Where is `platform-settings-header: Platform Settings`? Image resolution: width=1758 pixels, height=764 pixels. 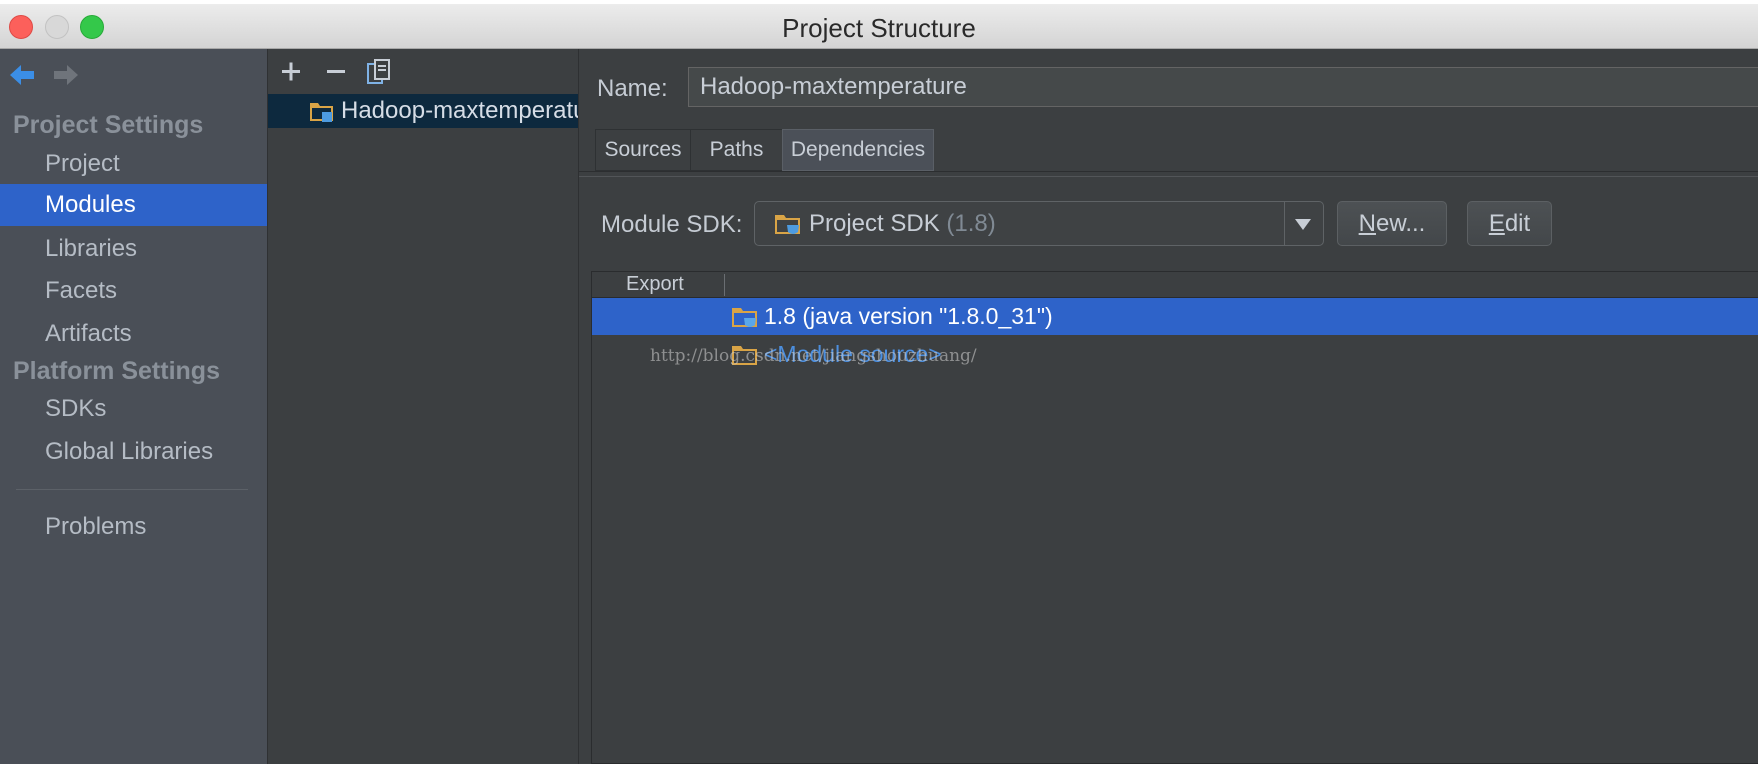 platform-settings-header: Platform Settings is located at coordinates (116, 371).